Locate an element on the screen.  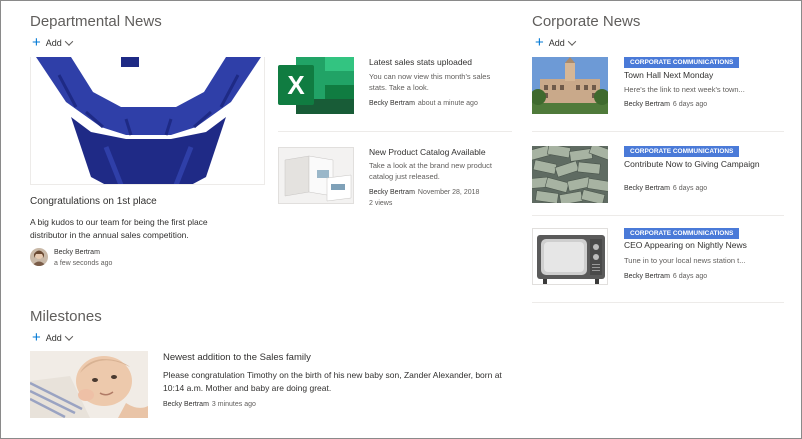
news-item-time: November 28, 2018 is located at coordinates (448, 192).